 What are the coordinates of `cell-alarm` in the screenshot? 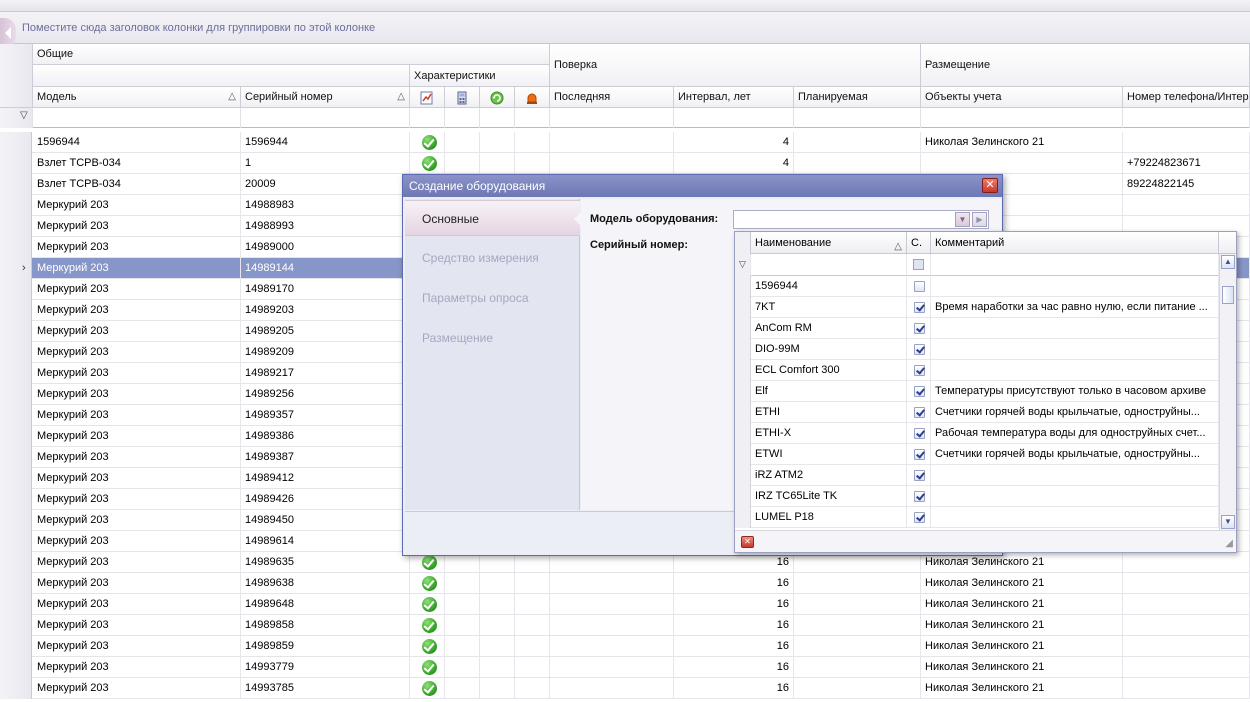 It's located at (532, 667).